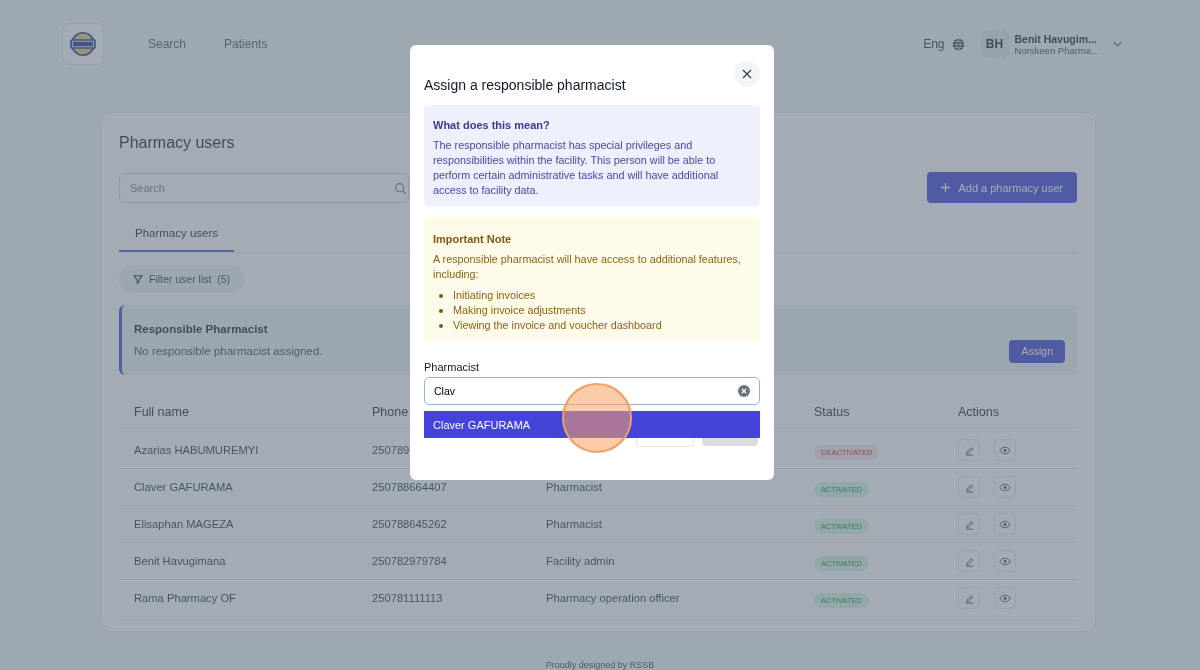 This screenshot has width=1200, height=670. What do you see at coordinates (264, 187) in the screenshot?
I see `search-field: Search` at bounding box center [264, 187].